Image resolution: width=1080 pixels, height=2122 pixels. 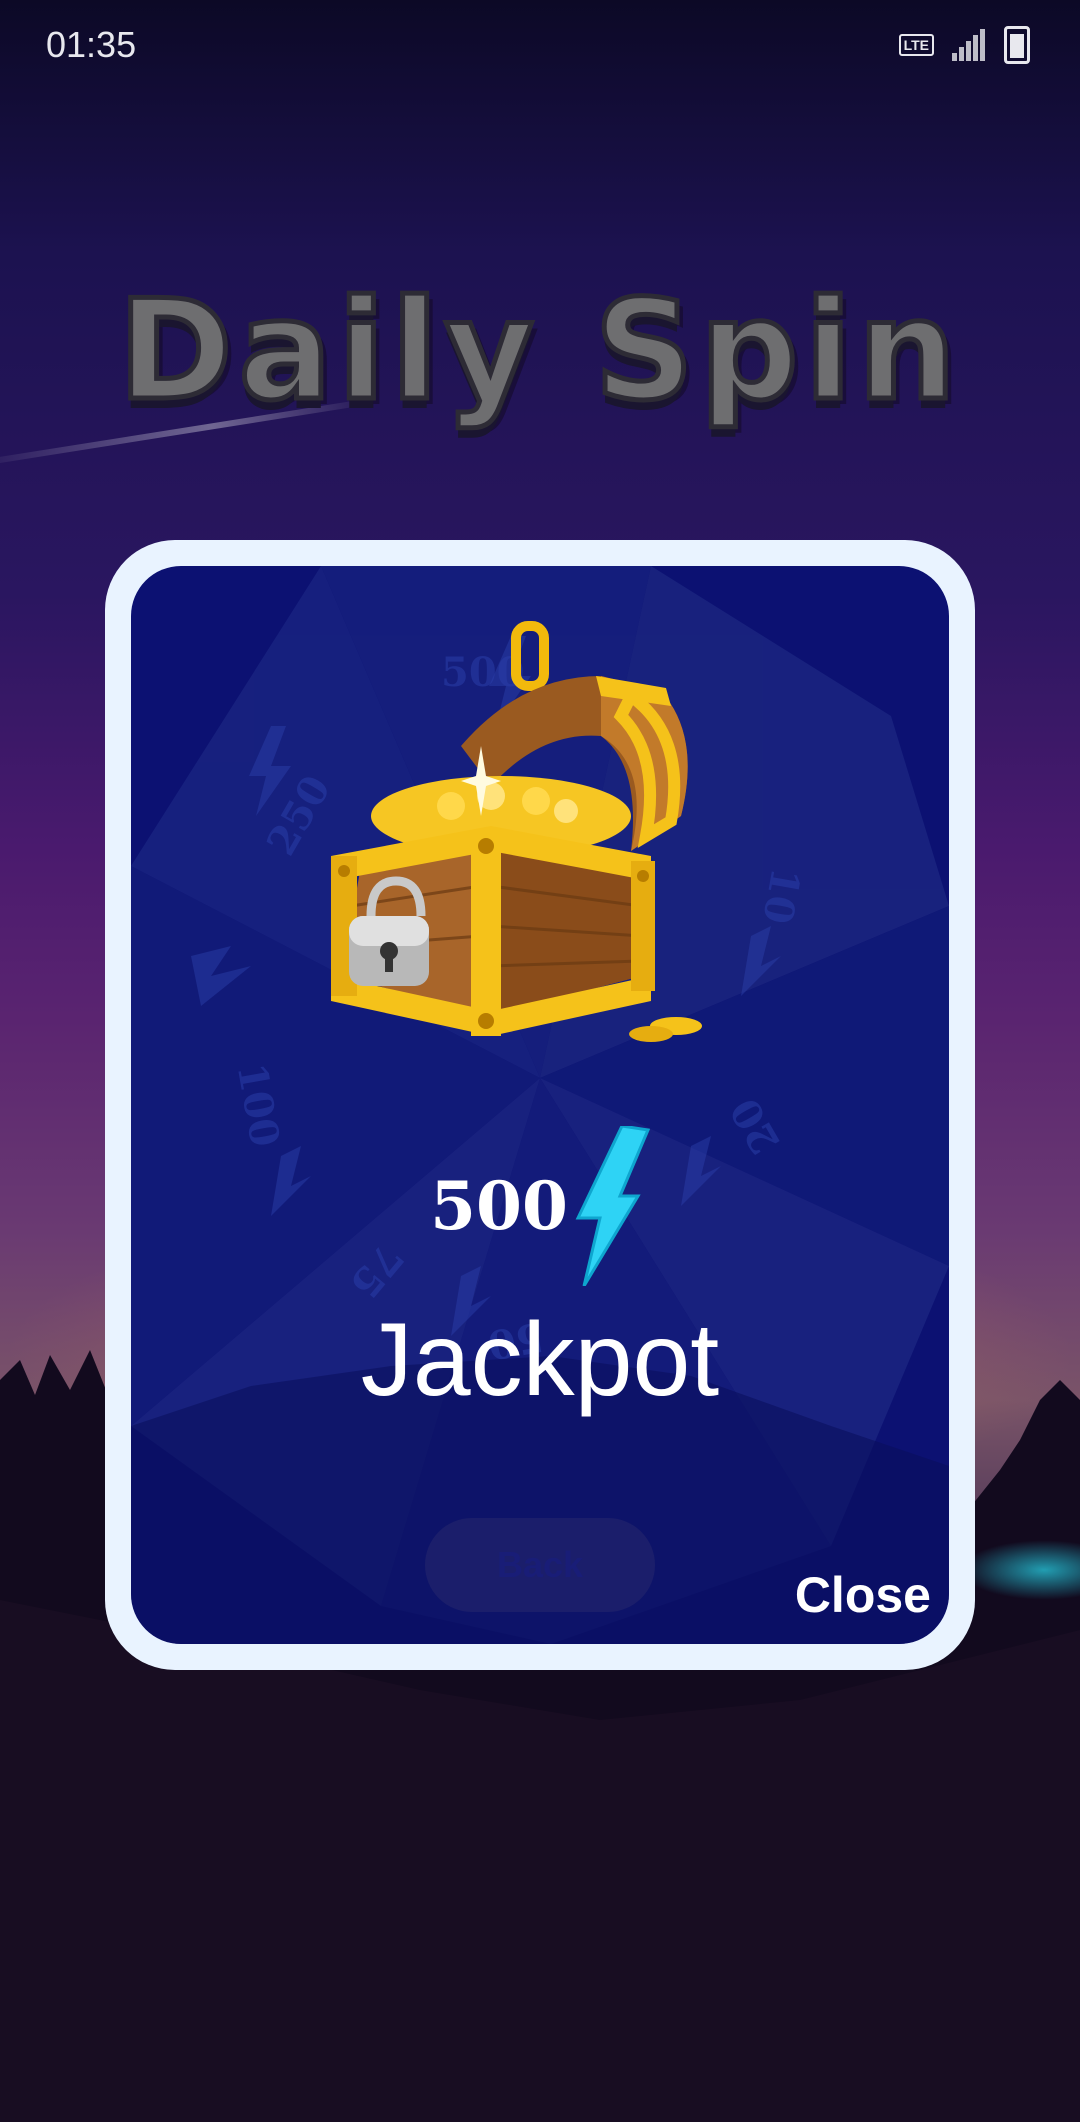 What do you see at coordinates (863, 1595) in the screenshot?
I see `close-button: Close` at bounding box center [863, 1595].